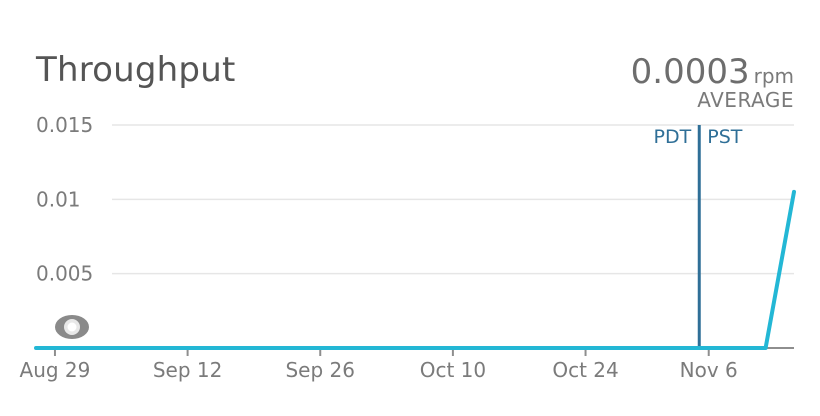 Image resolution: width=820 pixels, height=416 pixels. Describe the element at coordinates (58, 199) in the screenshot. I see `y-tick-label: 0.01` at that location.